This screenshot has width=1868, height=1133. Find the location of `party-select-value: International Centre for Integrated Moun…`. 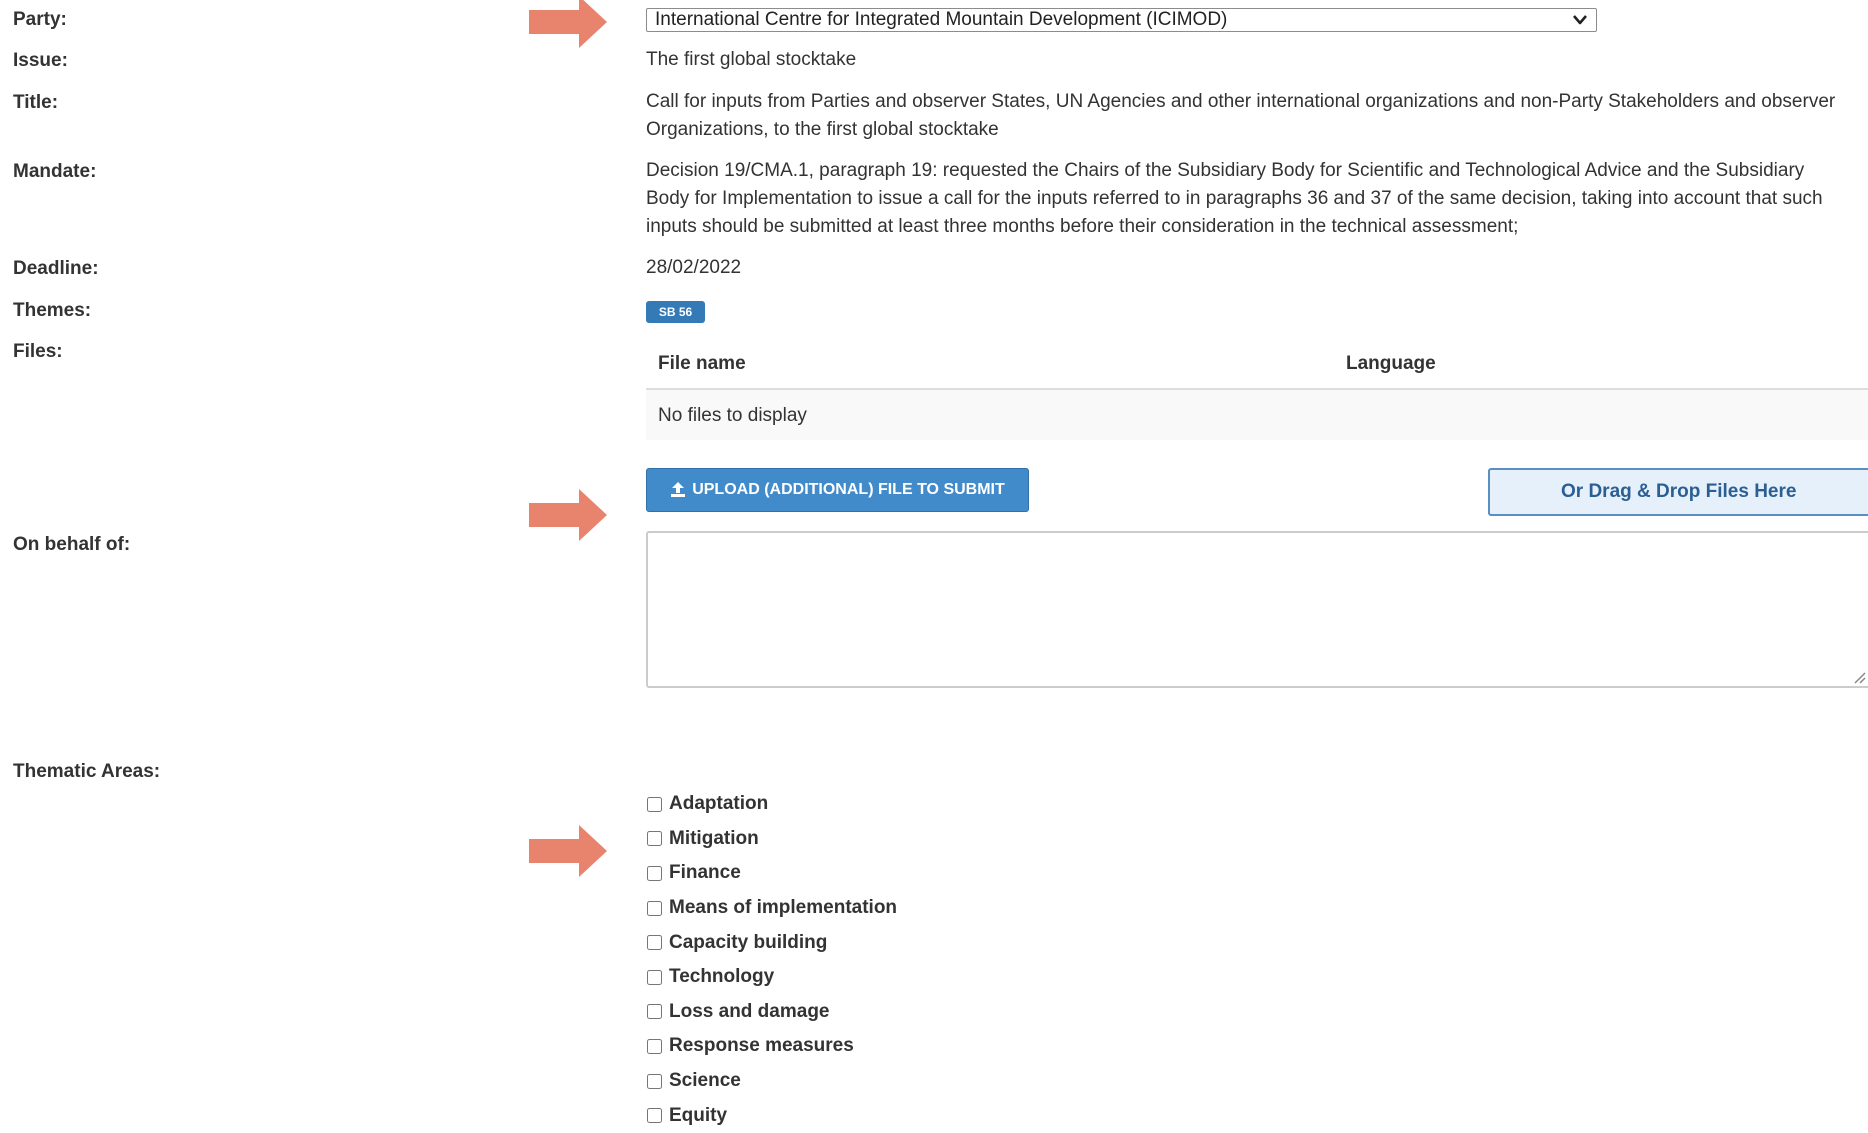

party-select-value: International Centre for Integrated Moun… is located at coordinates (941, 19).